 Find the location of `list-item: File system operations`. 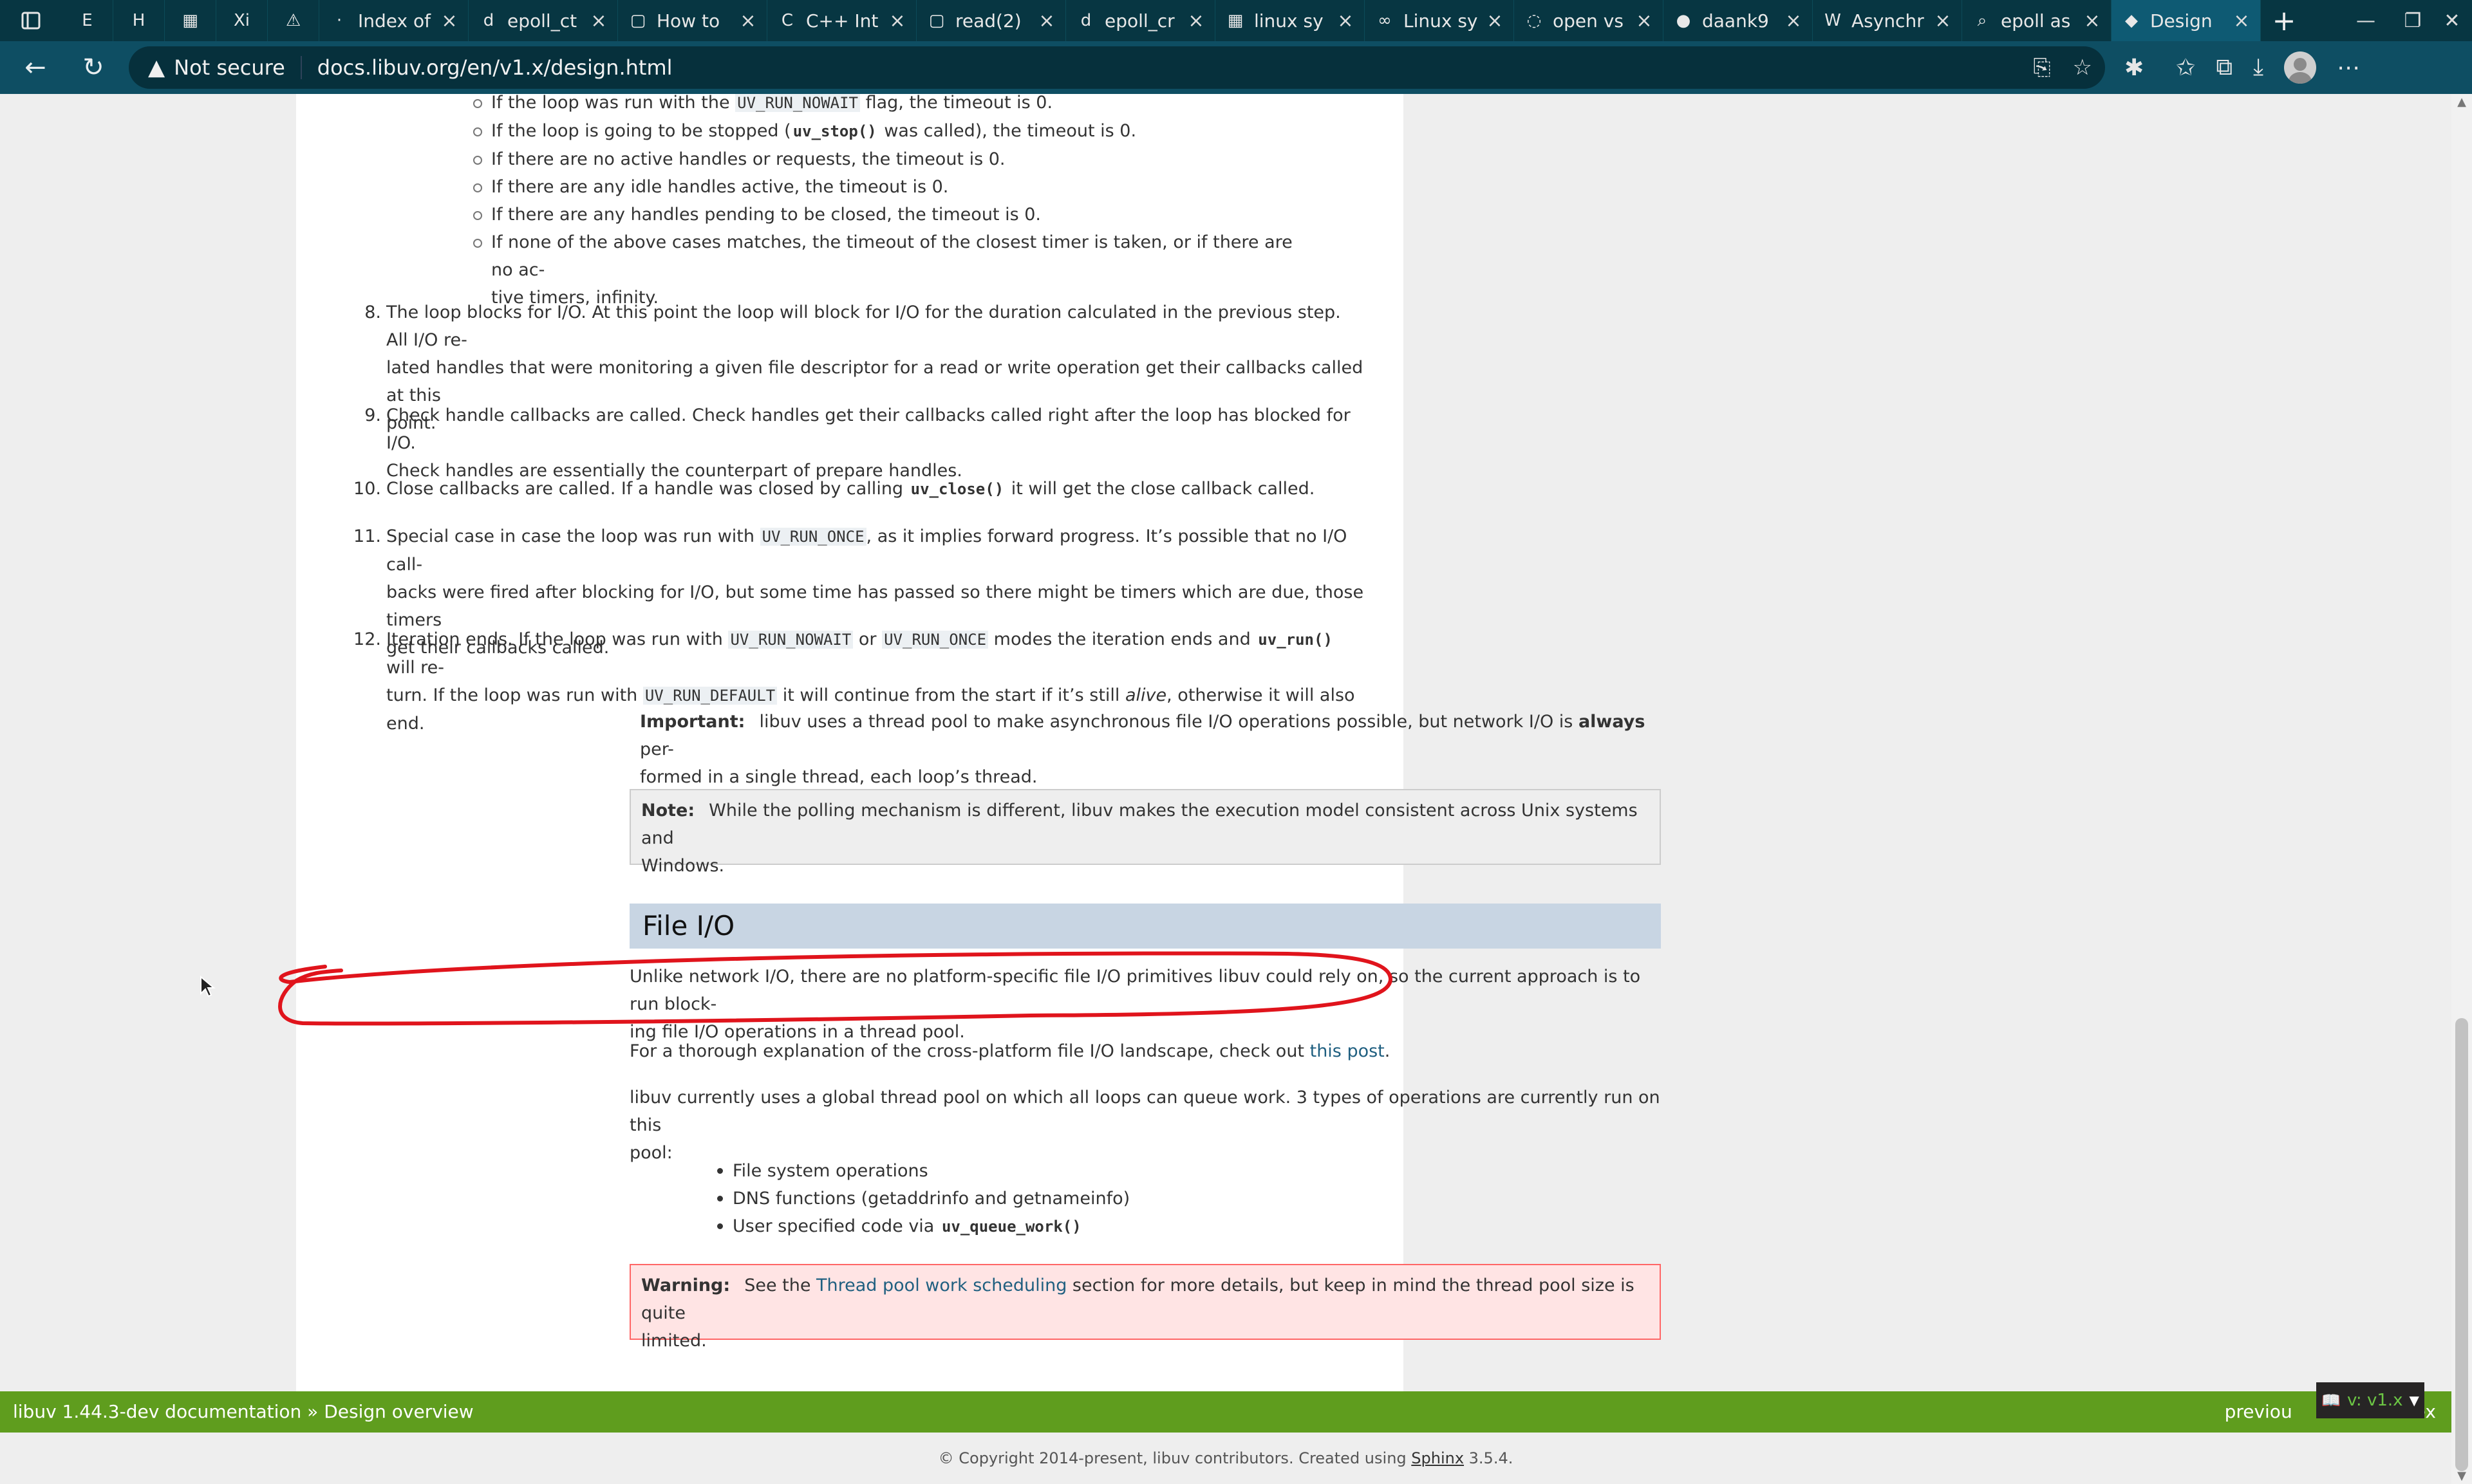

list-item: File system operations is located at coordinates (1166, 1171).